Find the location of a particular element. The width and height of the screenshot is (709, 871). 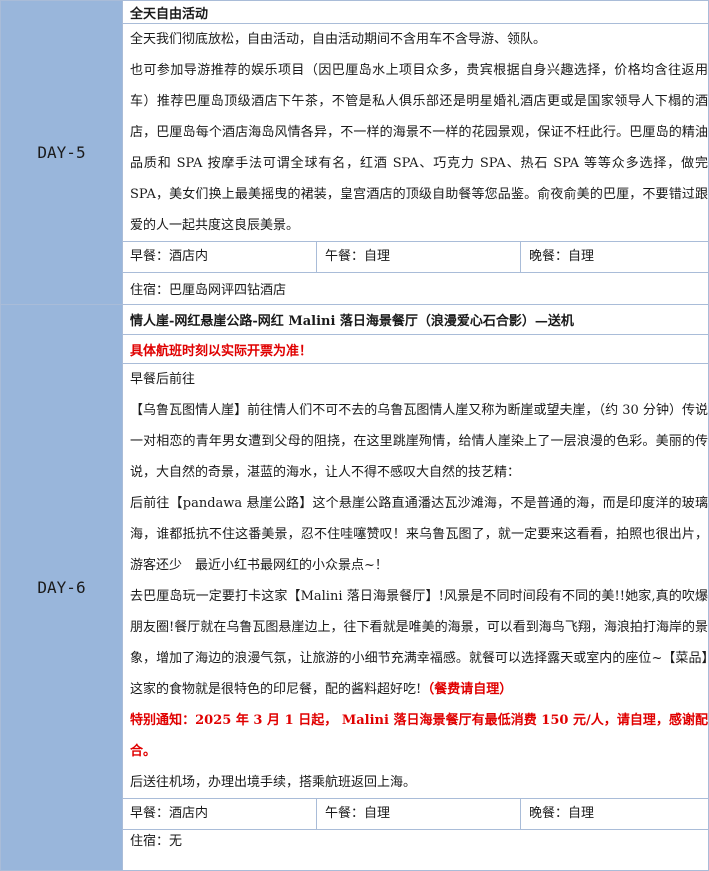

day-6-paragraph: 早餐后前往 is located at coordinates (163, 379).